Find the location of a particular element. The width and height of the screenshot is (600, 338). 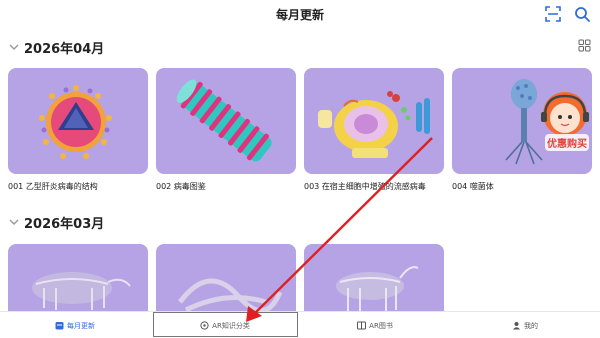

card-caption: 002 病毒图鉴 is located at coordinates (181, 186).